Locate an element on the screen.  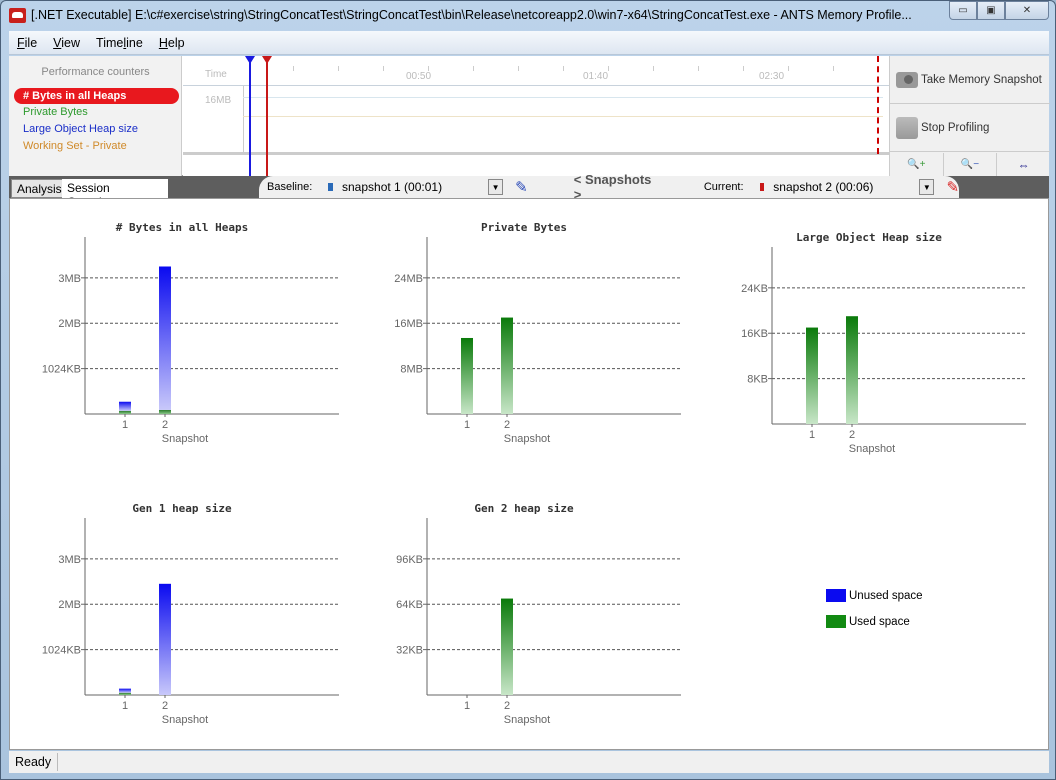
zoom-in-icon: 🔍+ is located at coordinates (916, 164).